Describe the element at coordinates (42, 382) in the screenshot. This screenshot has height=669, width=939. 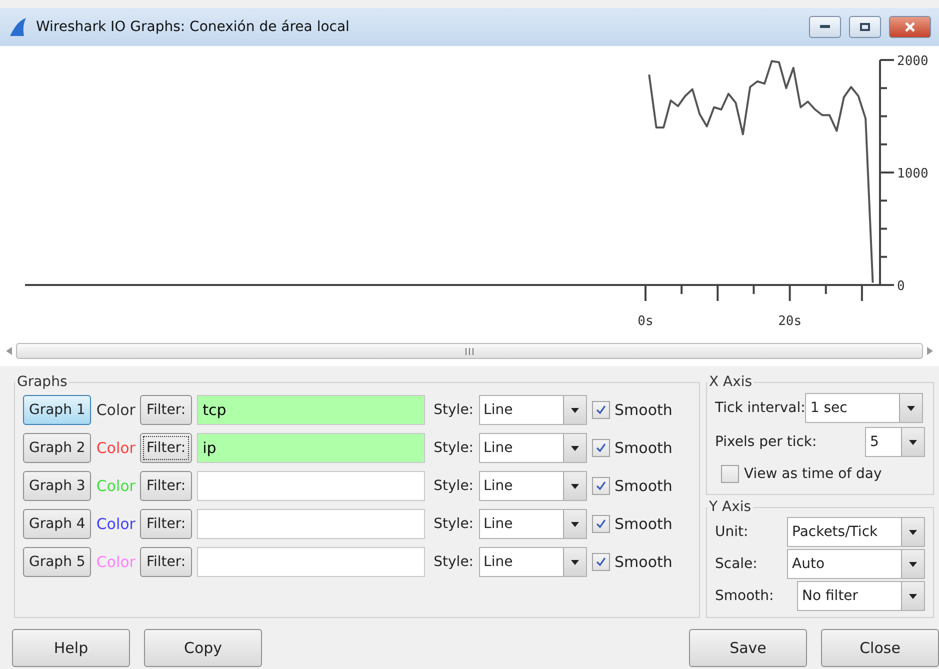
I see `group-title: Graphs` at that location.